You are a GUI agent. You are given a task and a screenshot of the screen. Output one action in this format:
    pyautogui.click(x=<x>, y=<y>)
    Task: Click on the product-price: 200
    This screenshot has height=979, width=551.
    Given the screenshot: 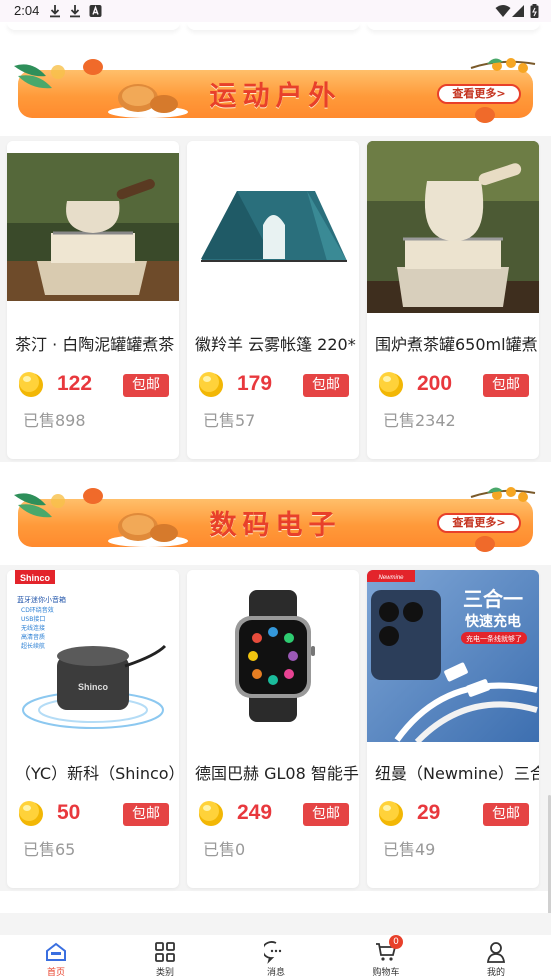 What is the action you would take?
    pyautogui.click(x=435, y=383)
    